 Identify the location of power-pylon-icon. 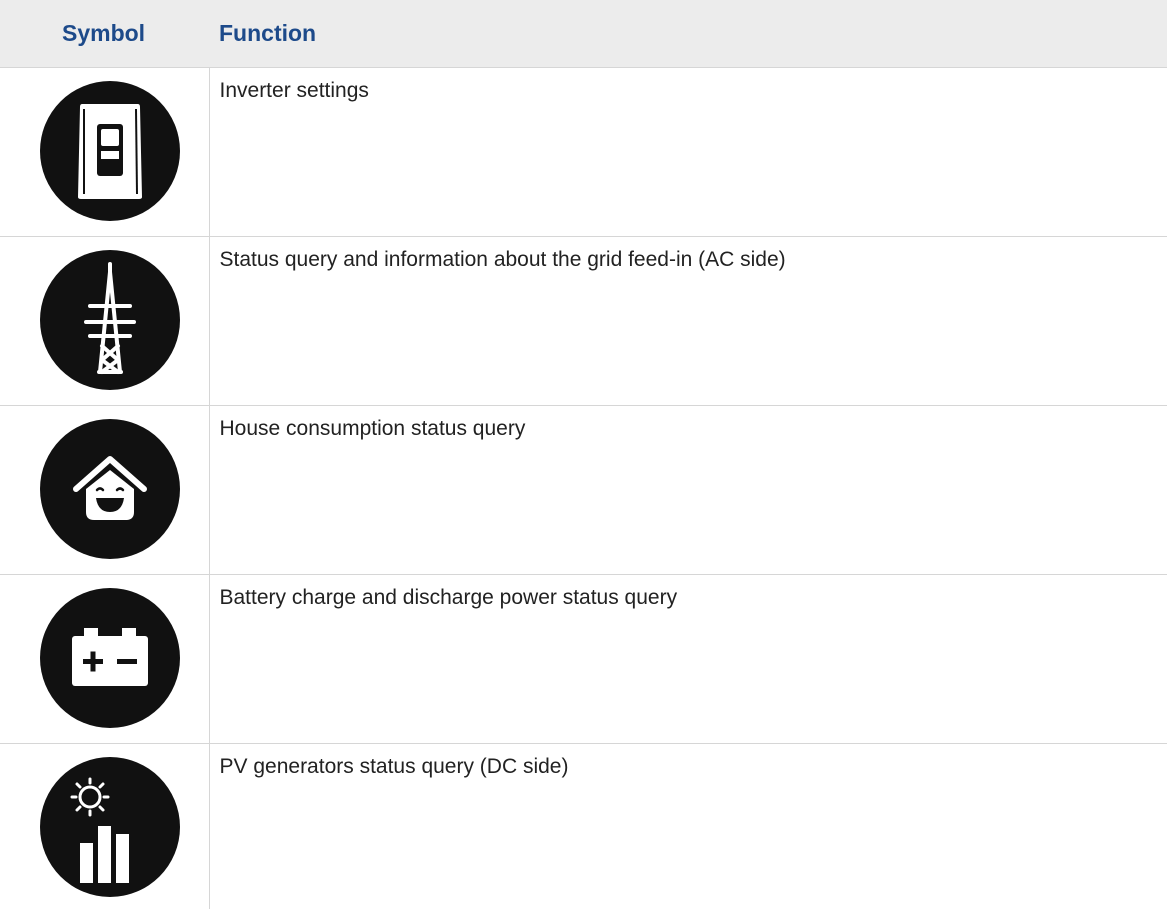
(110, 319).